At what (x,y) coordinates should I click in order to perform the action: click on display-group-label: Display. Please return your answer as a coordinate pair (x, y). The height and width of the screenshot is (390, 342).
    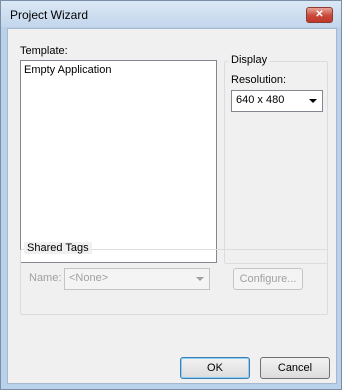
    Looking at the image, I should click on (249, 60).